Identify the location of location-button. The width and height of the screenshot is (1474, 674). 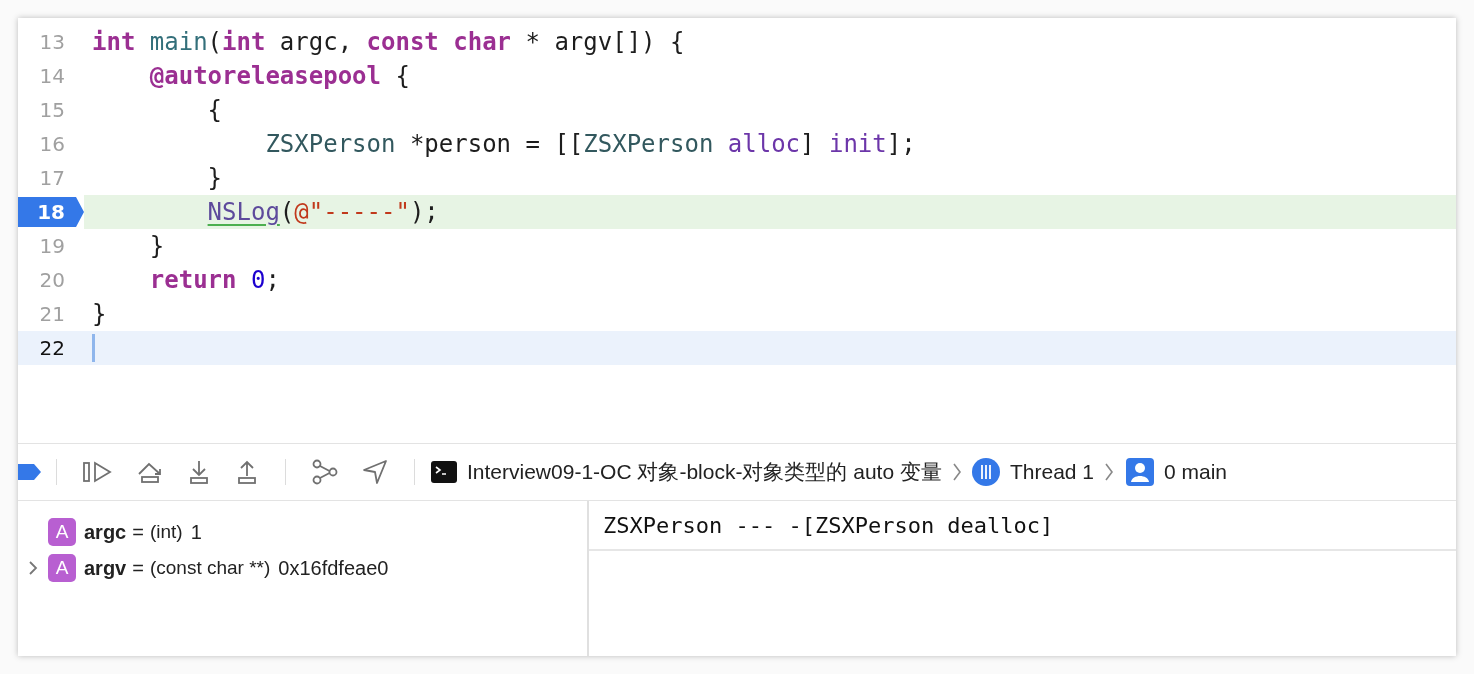
(375, 472).